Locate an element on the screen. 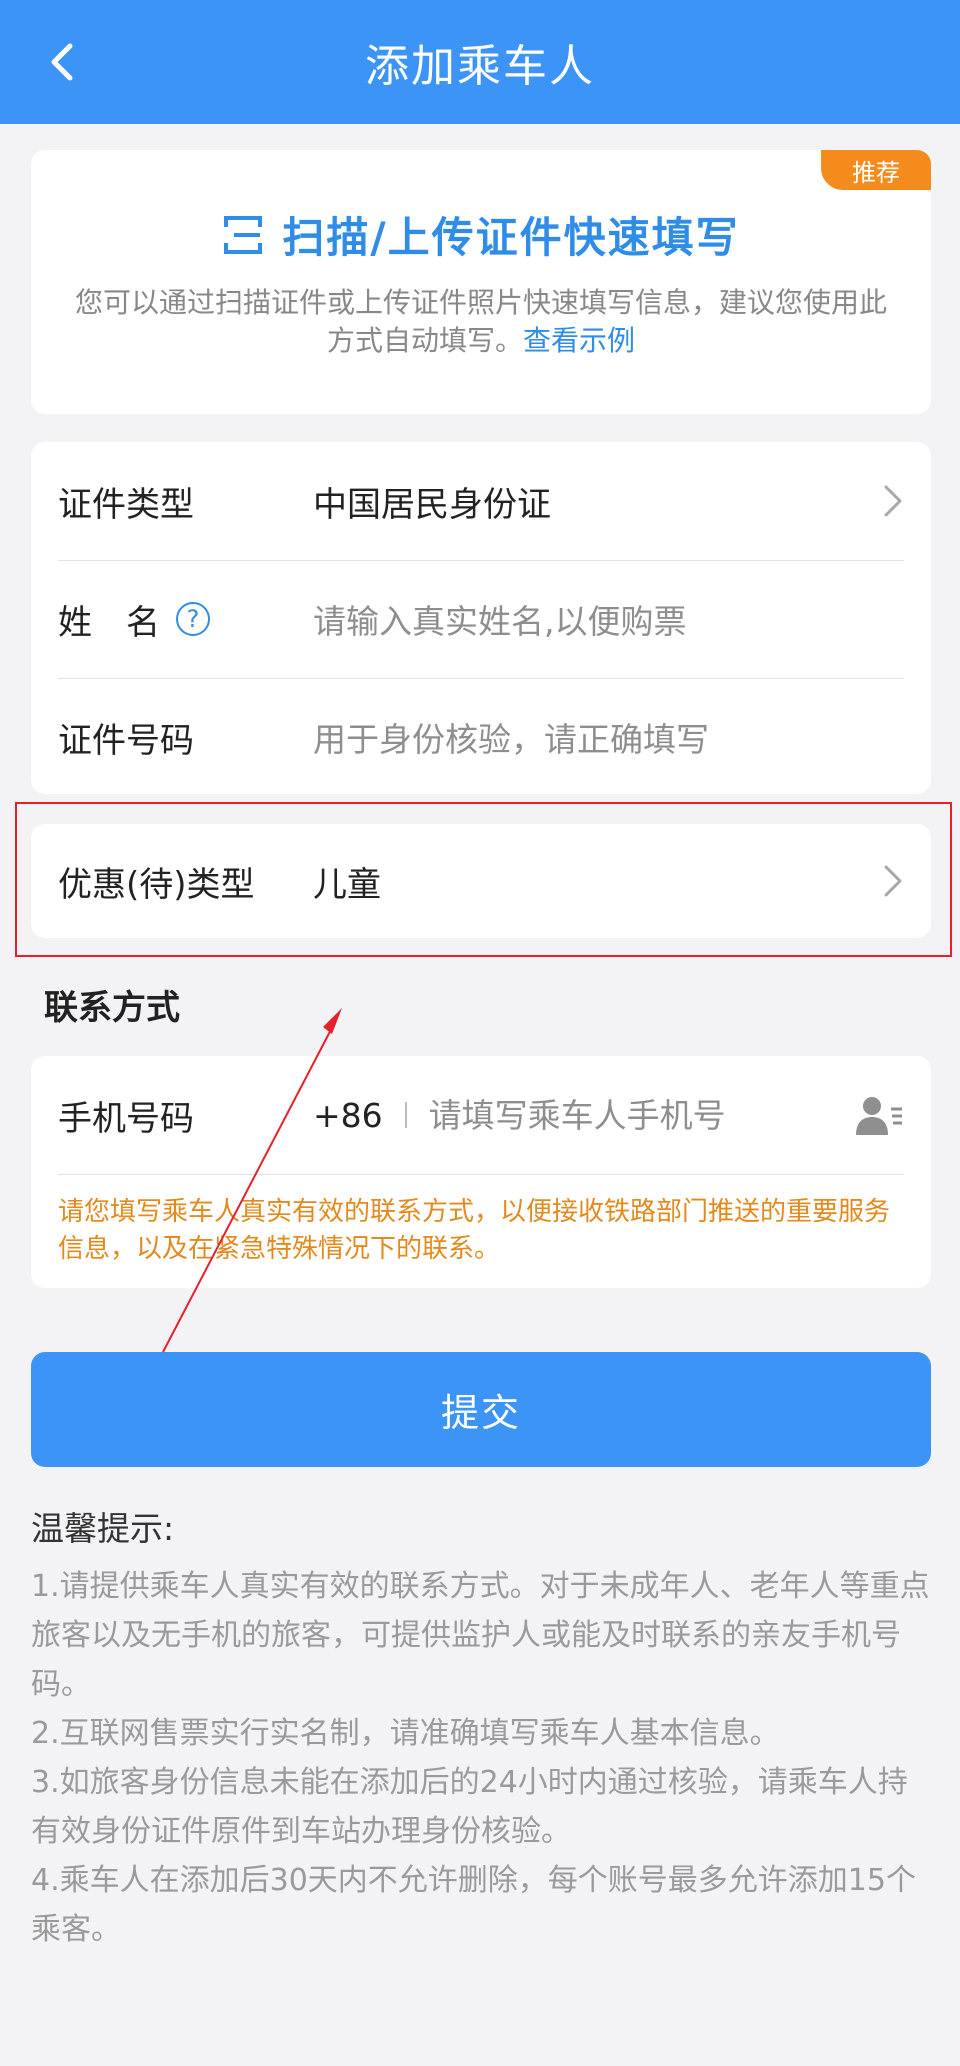  contact-section-title: 联系方式 is located at coordinates (112, 1008).